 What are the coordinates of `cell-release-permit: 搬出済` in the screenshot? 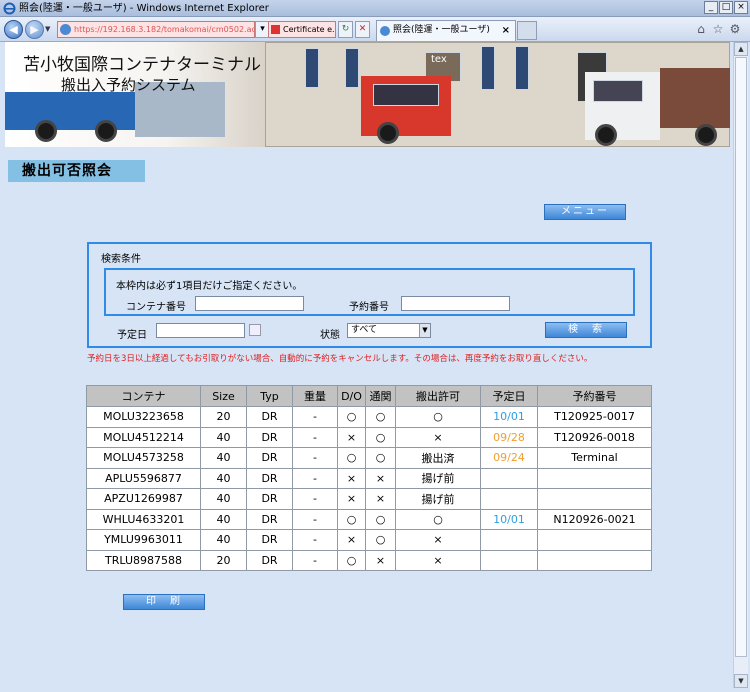 It's located at (438, 458).